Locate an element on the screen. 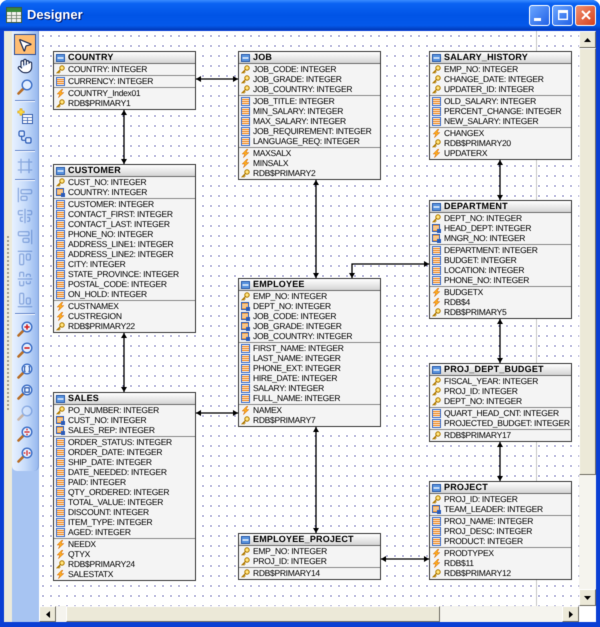  right-triangle-icon is located at coordinates (570, 614).